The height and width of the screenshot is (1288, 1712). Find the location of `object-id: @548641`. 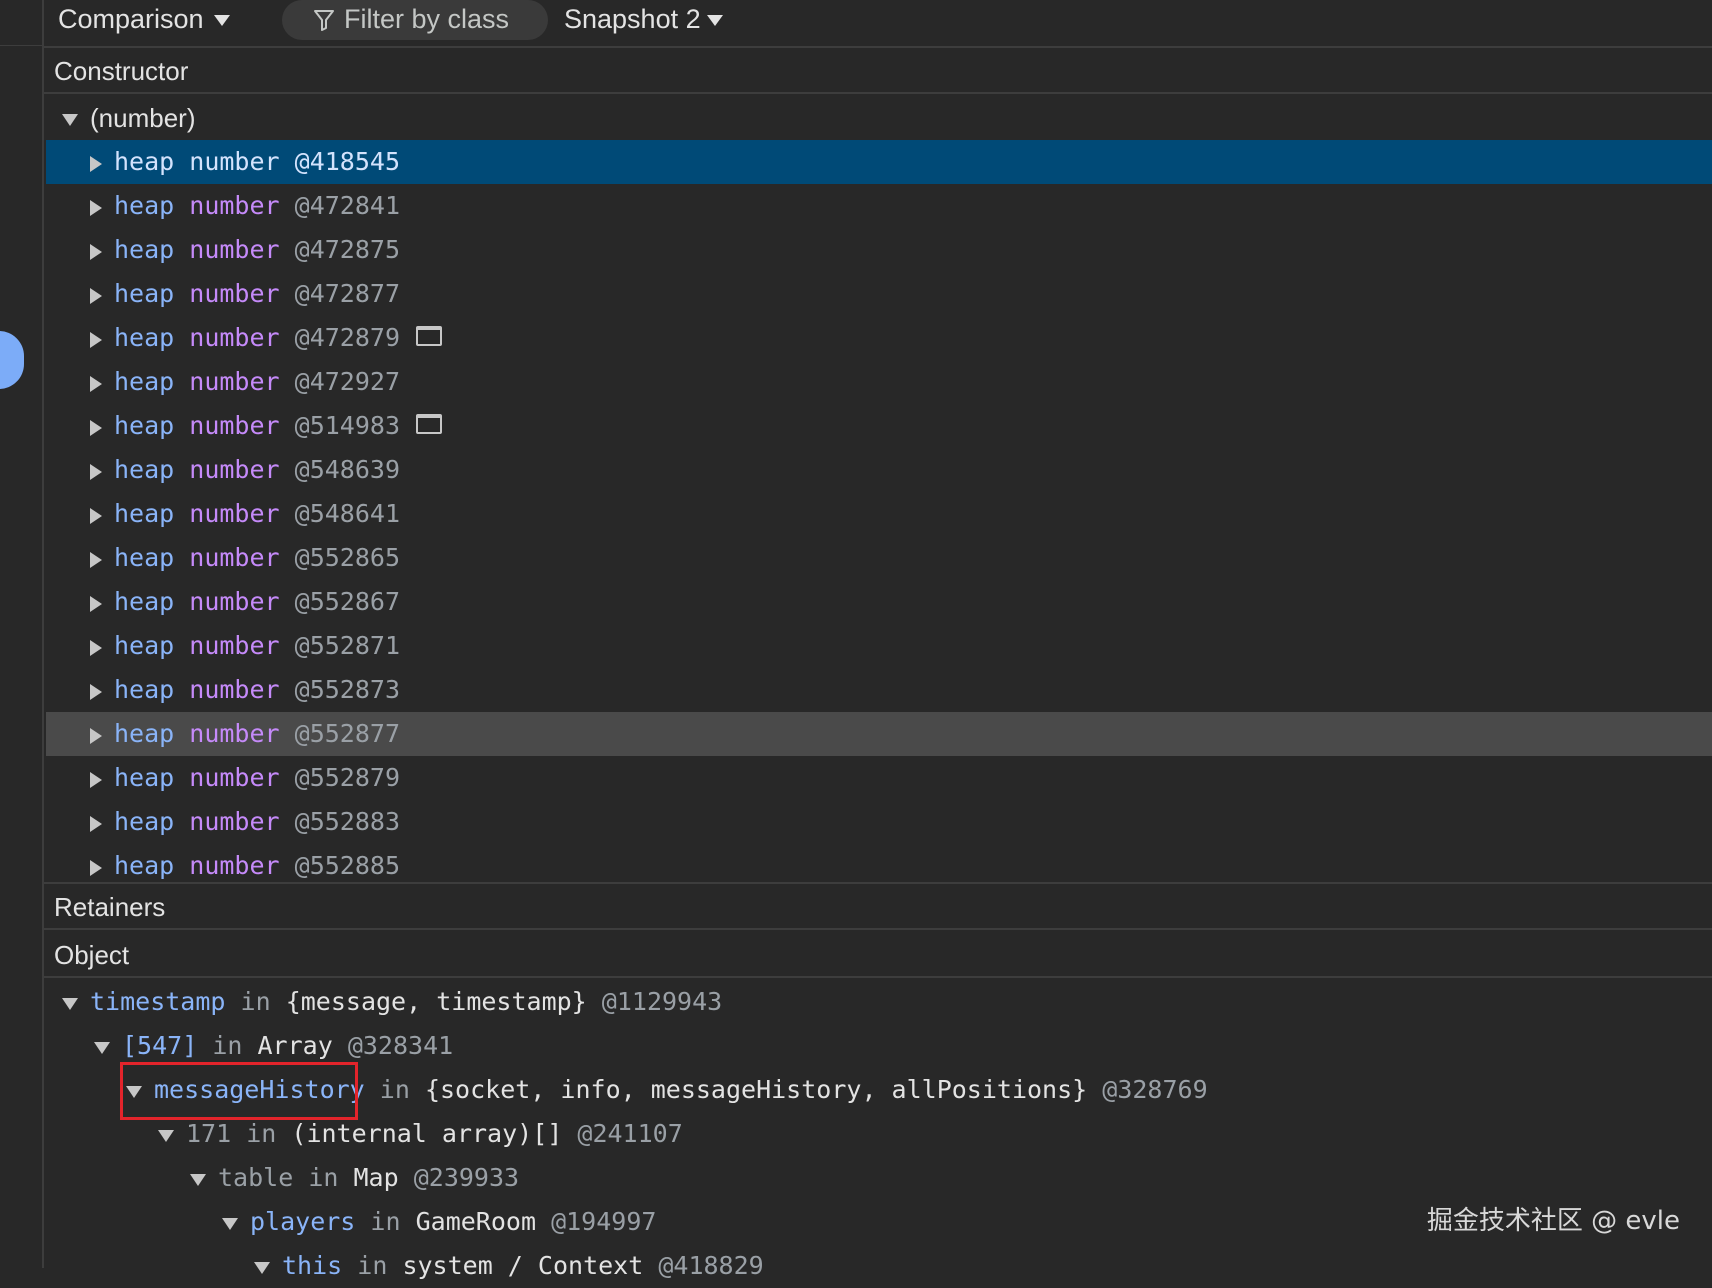

object-id: @548641 is located at coordinates (347, 513).